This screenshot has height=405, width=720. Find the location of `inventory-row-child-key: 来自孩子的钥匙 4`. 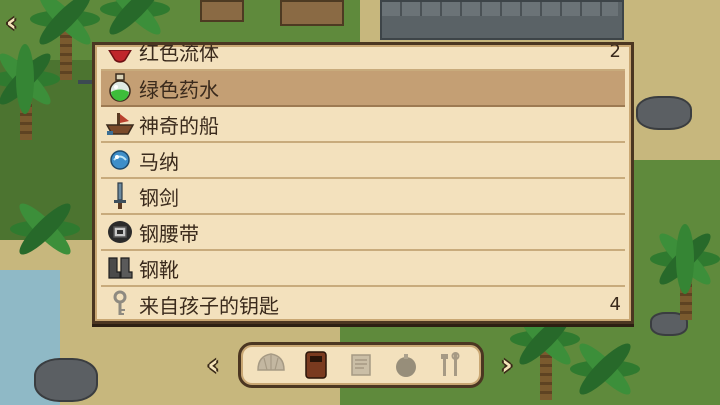

inventory-row-child-key: 来自孩子的钥匙 4 is located at coordinates (363, 304).